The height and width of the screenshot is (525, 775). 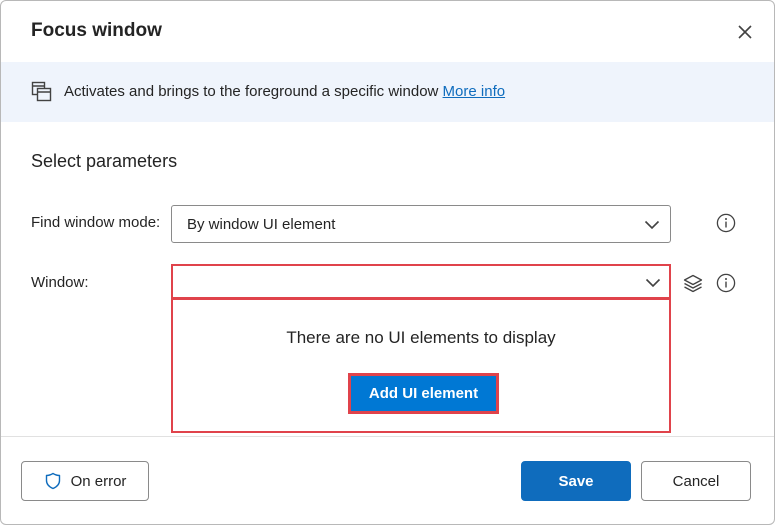 I want to click on find-window-mode-select: By window UI element, so click(x=421, y=224).